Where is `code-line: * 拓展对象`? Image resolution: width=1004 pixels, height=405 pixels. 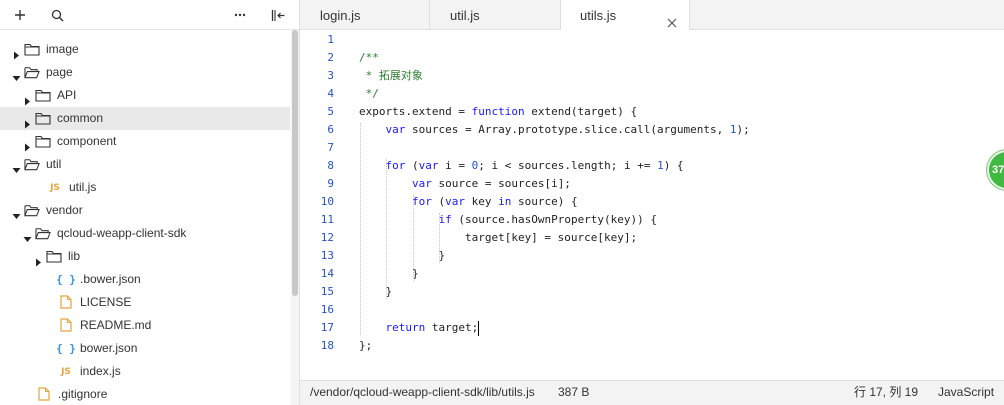
code-line: * 拓展对象 is located at coordinates (391, 76).